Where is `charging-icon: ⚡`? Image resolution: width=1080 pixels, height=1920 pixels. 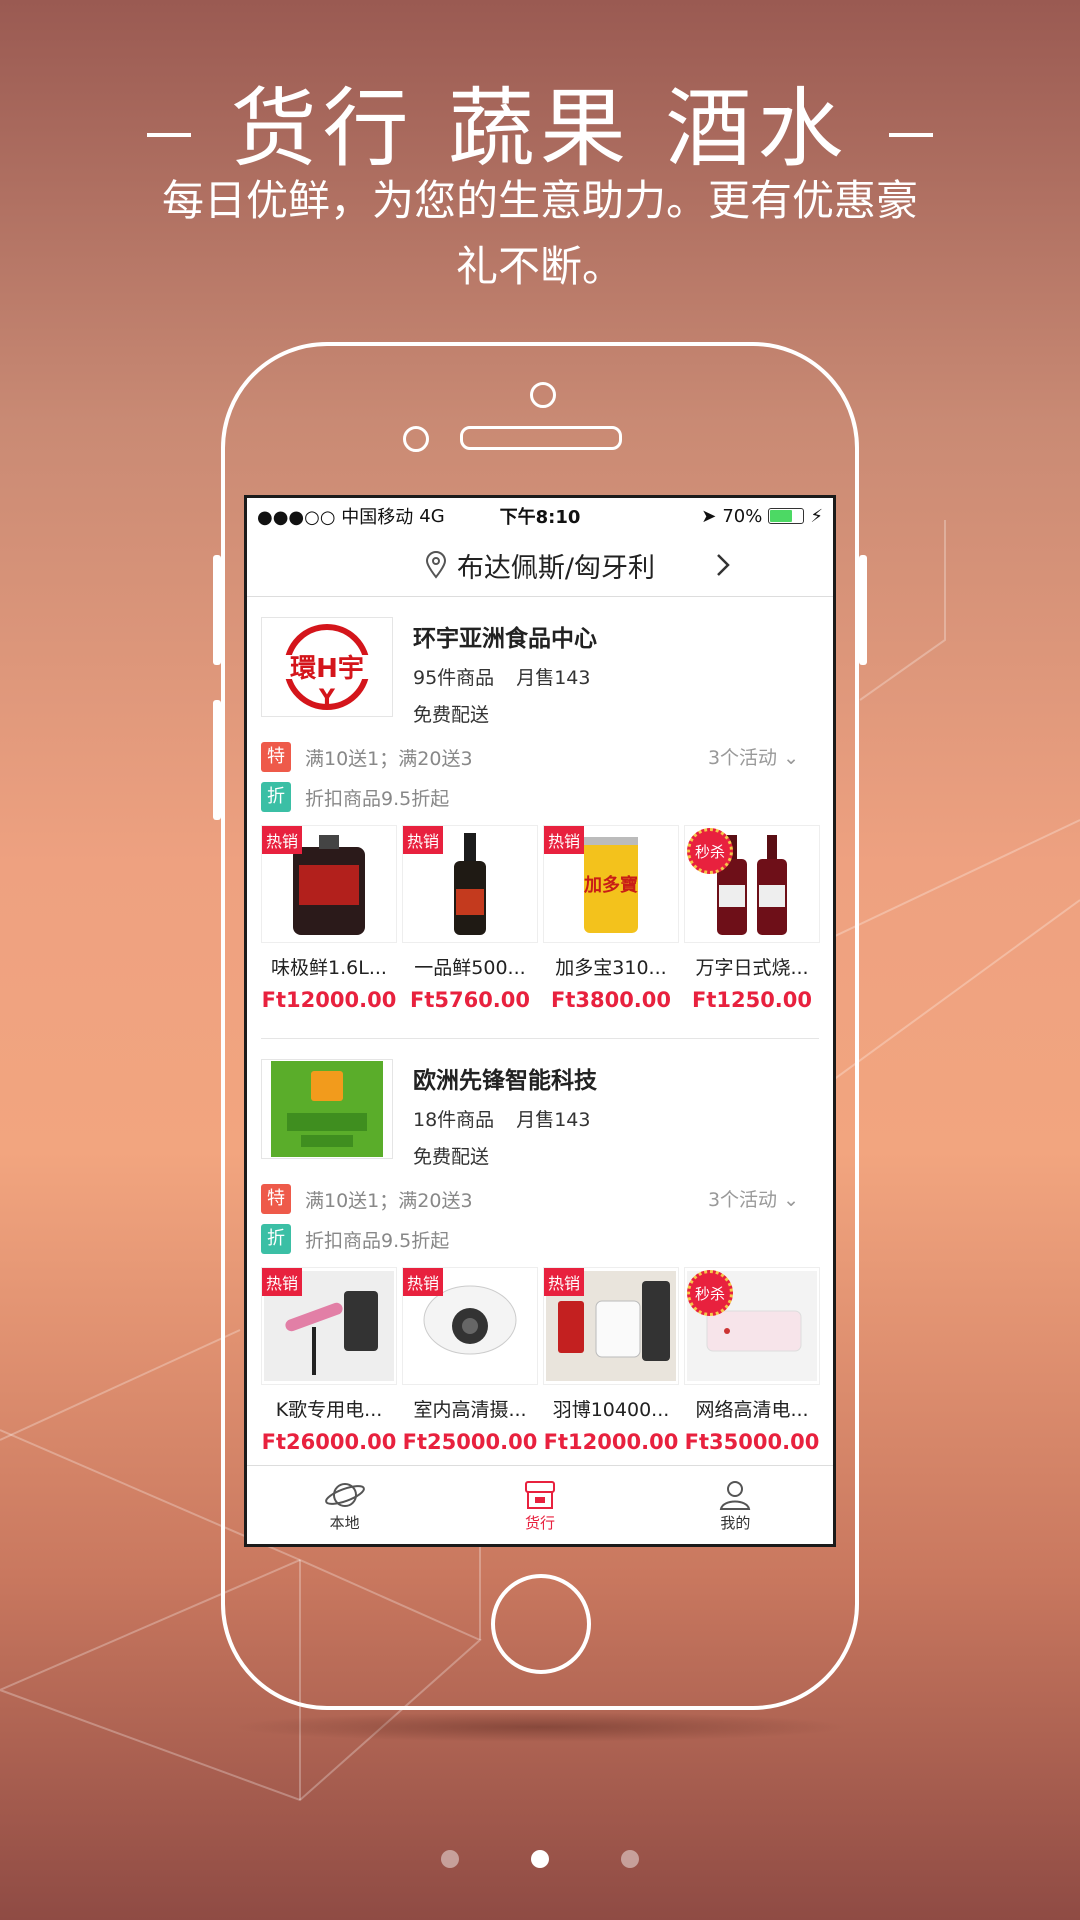 charging-icon: ⚡ is located at coordinates (816, 516).